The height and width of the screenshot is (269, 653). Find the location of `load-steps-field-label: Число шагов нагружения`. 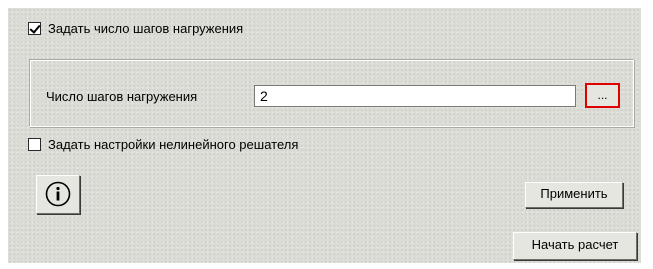

load-steps-field-label: Число шагов нагружения is located at coordinates (122, 96).